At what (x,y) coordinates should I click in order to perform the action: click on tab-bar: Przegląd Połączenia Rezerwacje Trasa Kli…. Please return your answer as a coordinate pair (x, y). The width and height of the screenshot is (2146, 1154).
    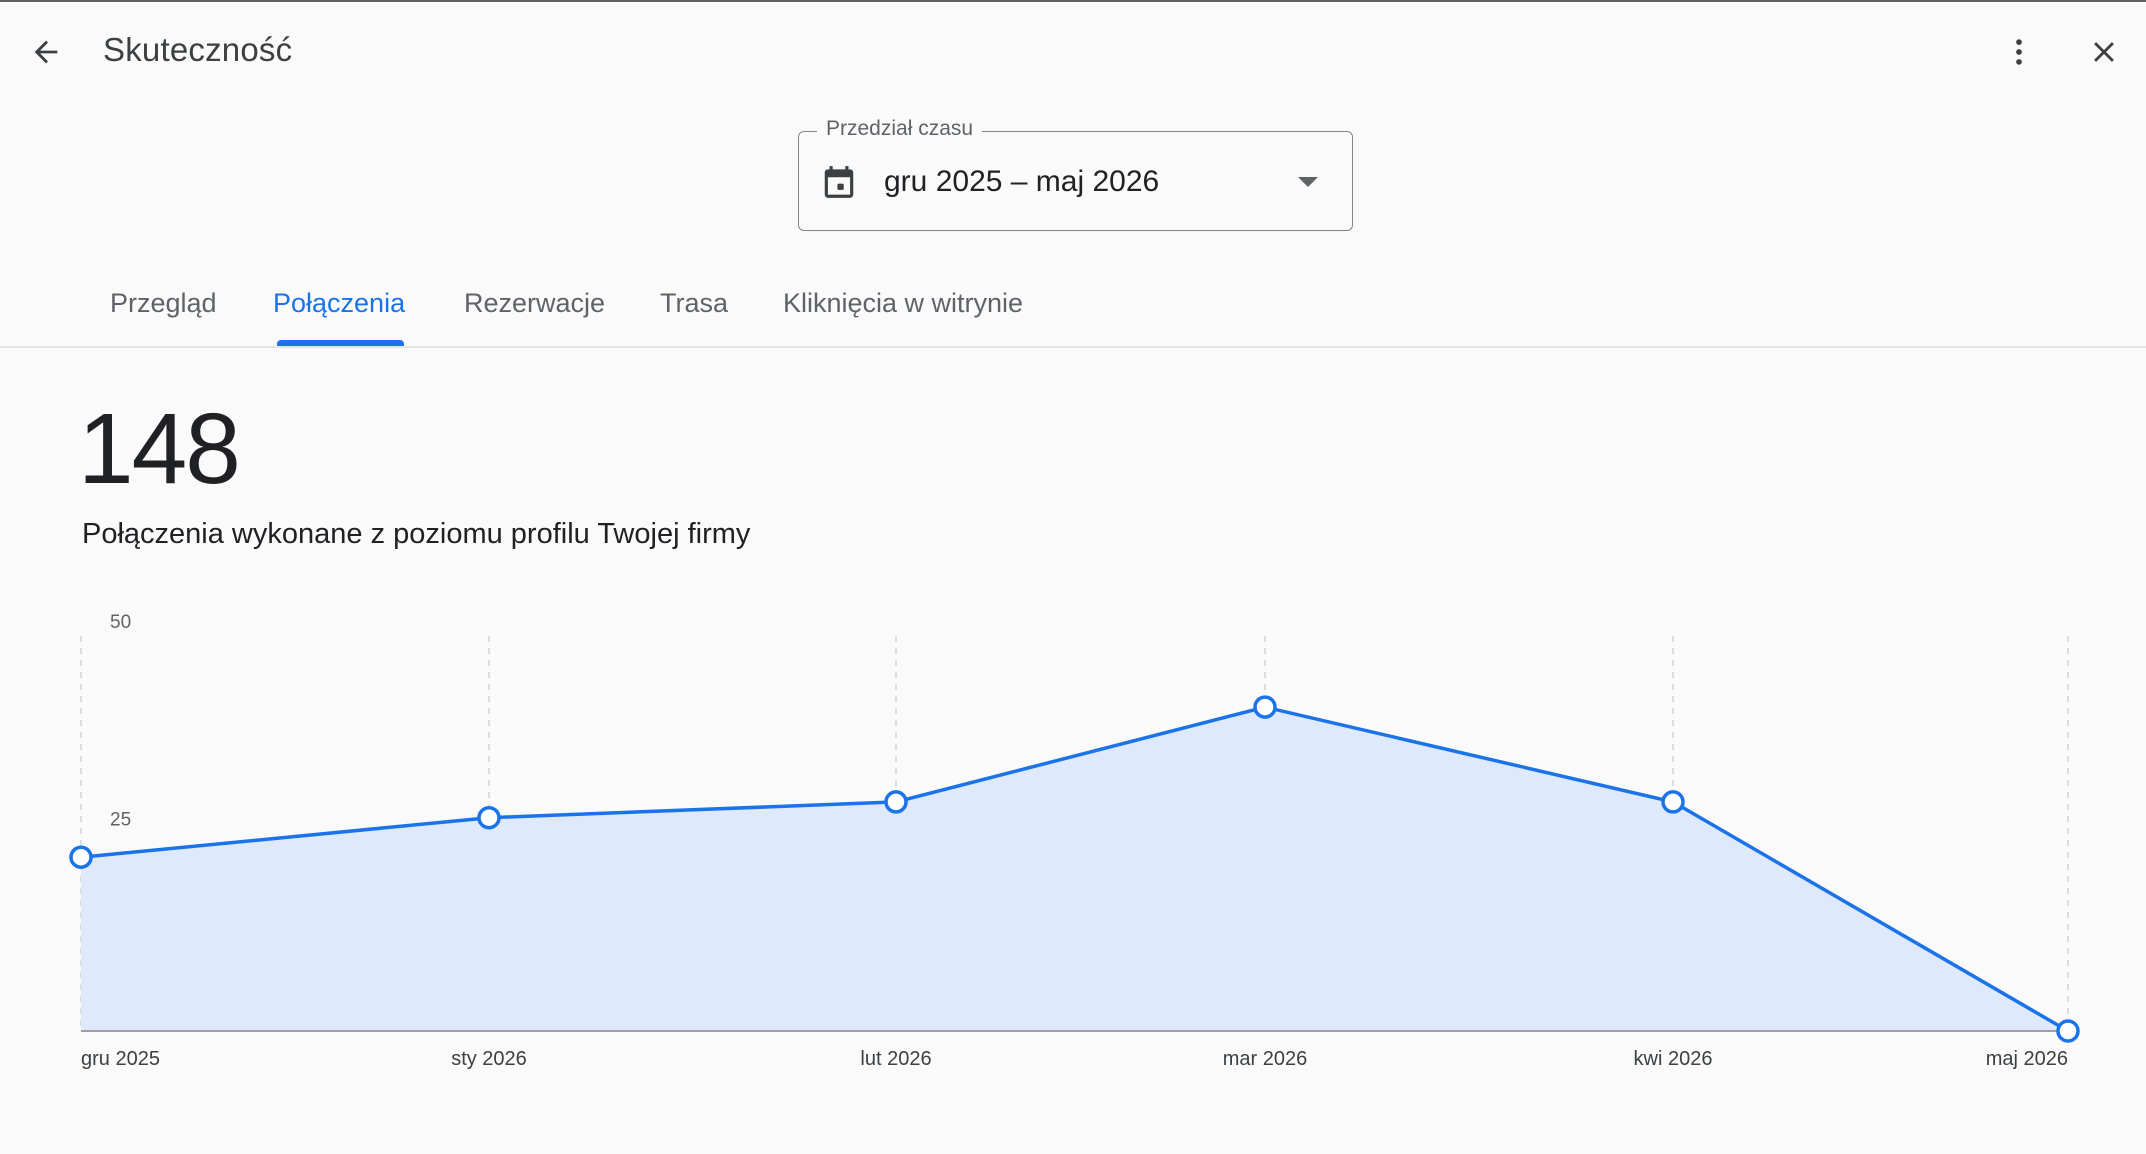
    Looking at the image, I should click on (1073, 309).